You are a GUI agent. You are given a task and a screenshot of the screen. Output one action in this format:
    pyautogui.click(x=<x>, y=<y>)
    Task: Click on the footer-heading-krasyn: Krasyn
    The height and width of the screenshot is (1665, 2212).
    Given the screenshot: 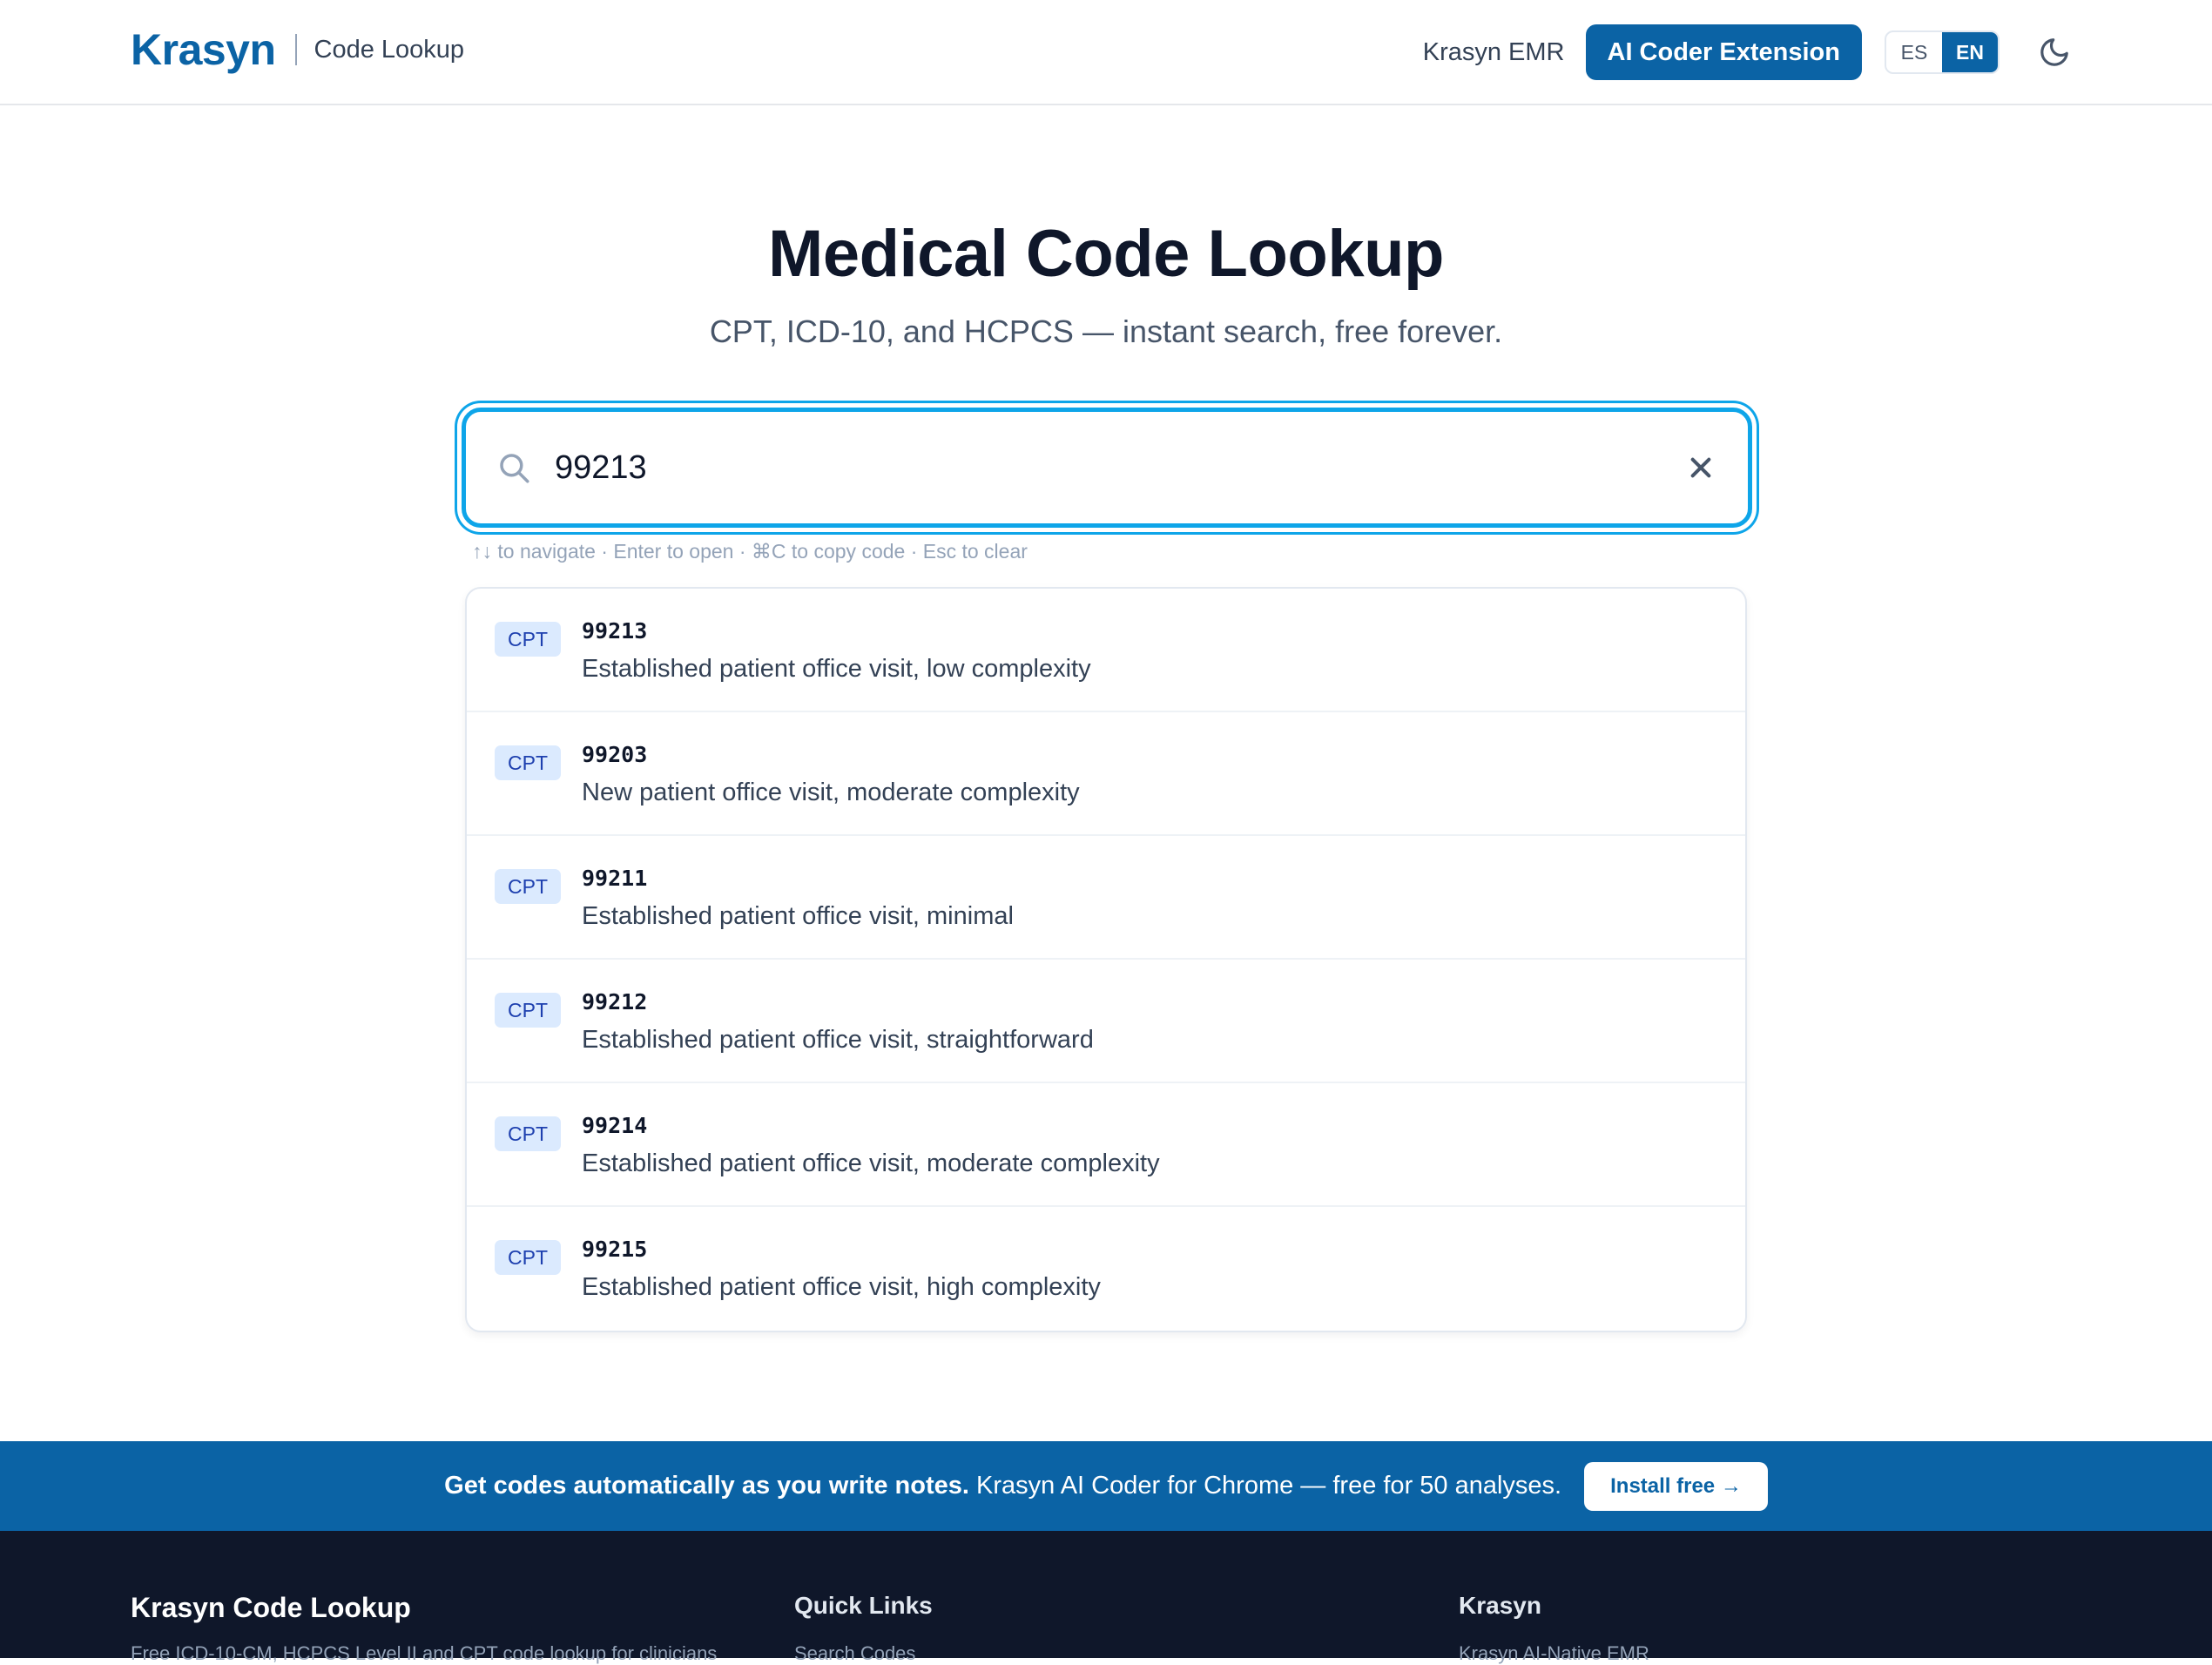 What is the action you would take?
    pyautogui.click(x=1500, y=1605)
    